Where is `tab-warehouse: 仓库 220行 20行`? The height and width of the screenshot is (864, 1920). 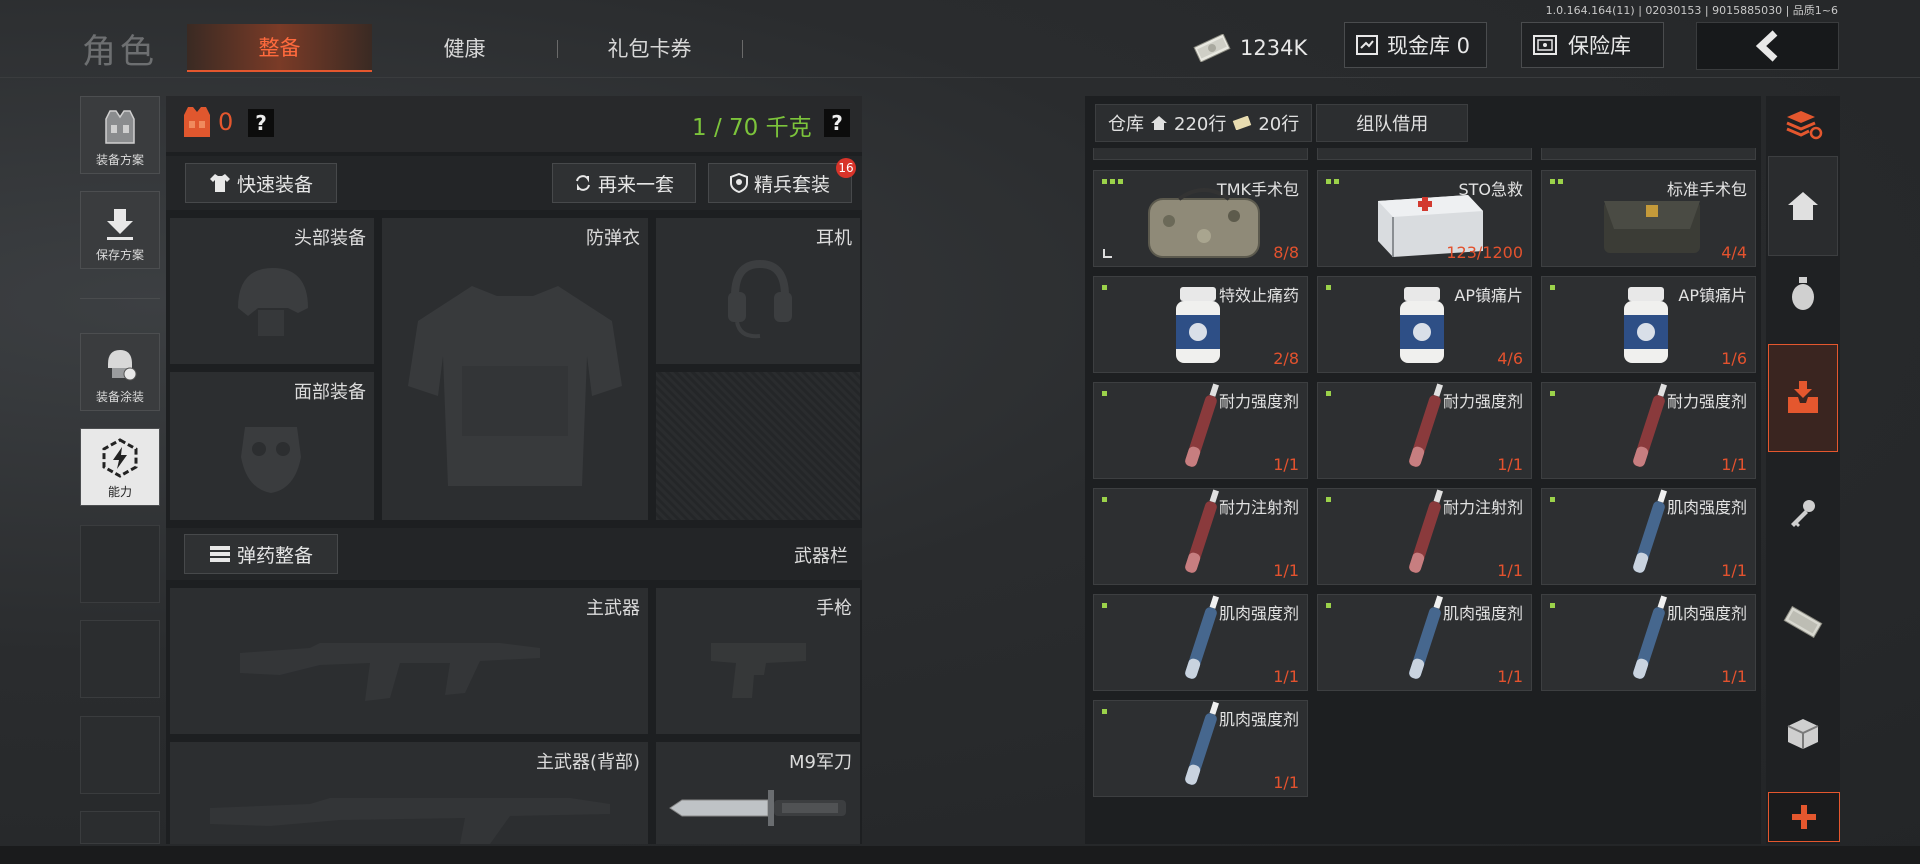 tab-warehouse: 仓库 220行 20行 is located at coordinates (1204, 123).